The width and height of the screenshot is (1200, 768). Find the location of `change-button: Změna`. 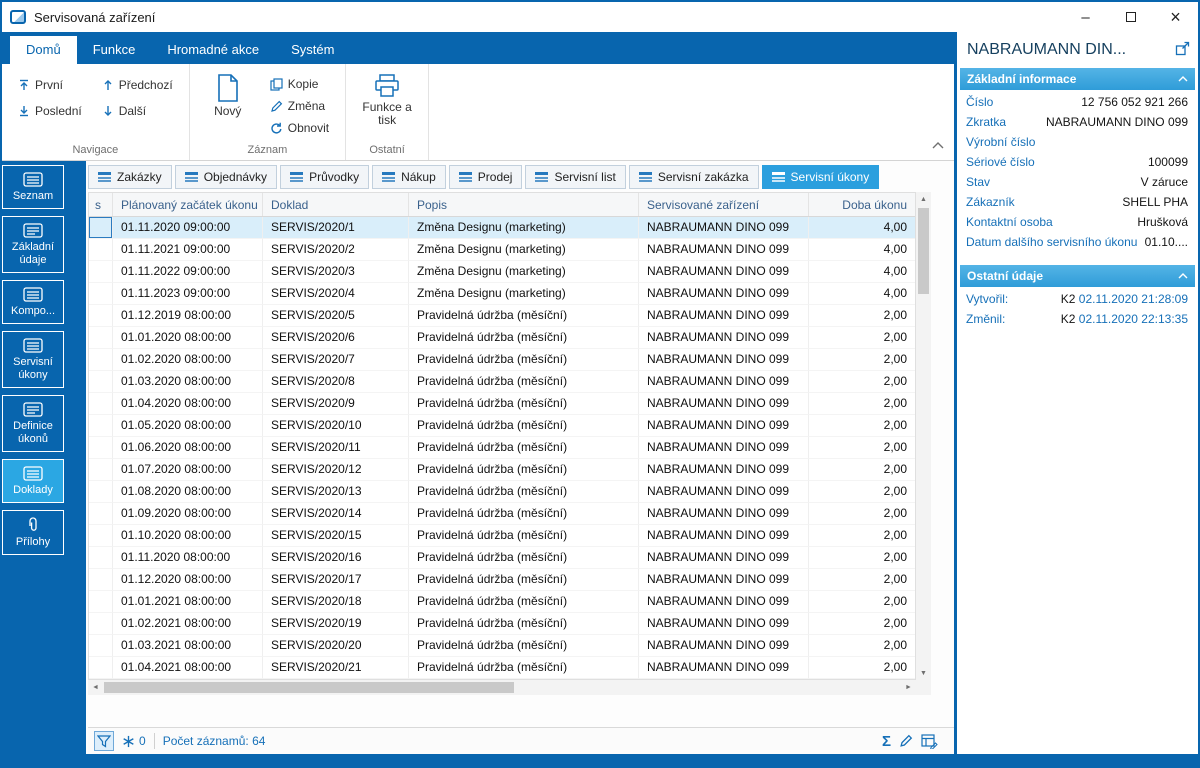

change-button: Změna is located at coordinates (299, 106).